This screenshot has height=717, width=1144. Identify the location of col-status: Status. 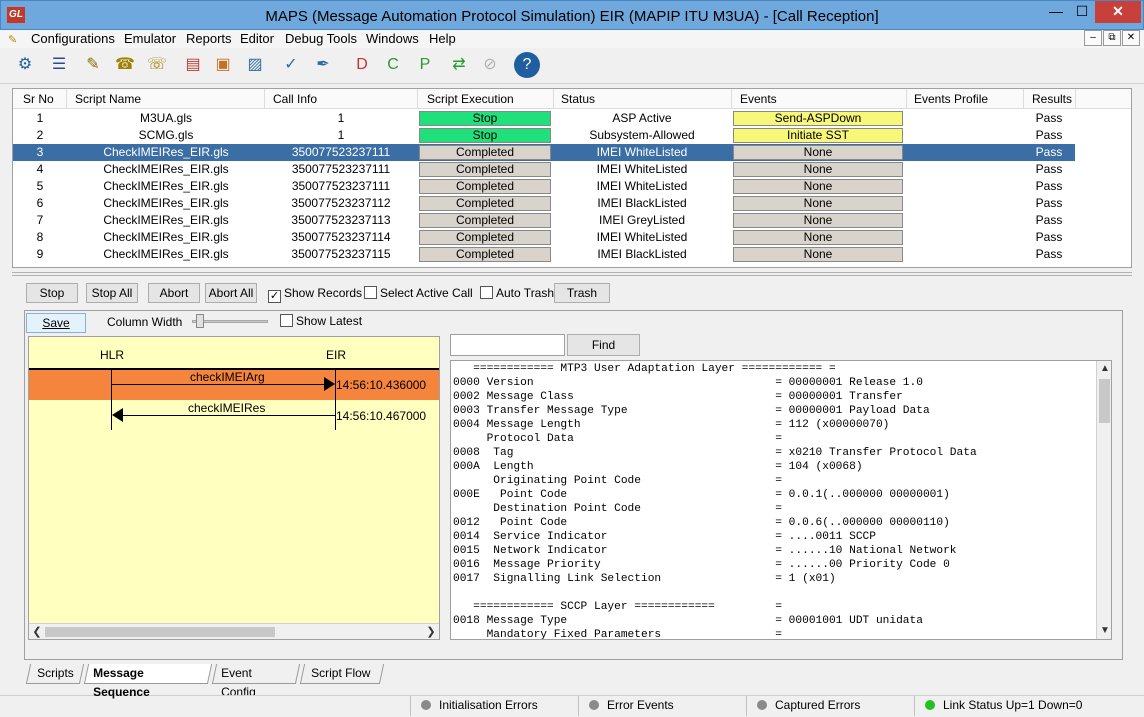
(578, 99).